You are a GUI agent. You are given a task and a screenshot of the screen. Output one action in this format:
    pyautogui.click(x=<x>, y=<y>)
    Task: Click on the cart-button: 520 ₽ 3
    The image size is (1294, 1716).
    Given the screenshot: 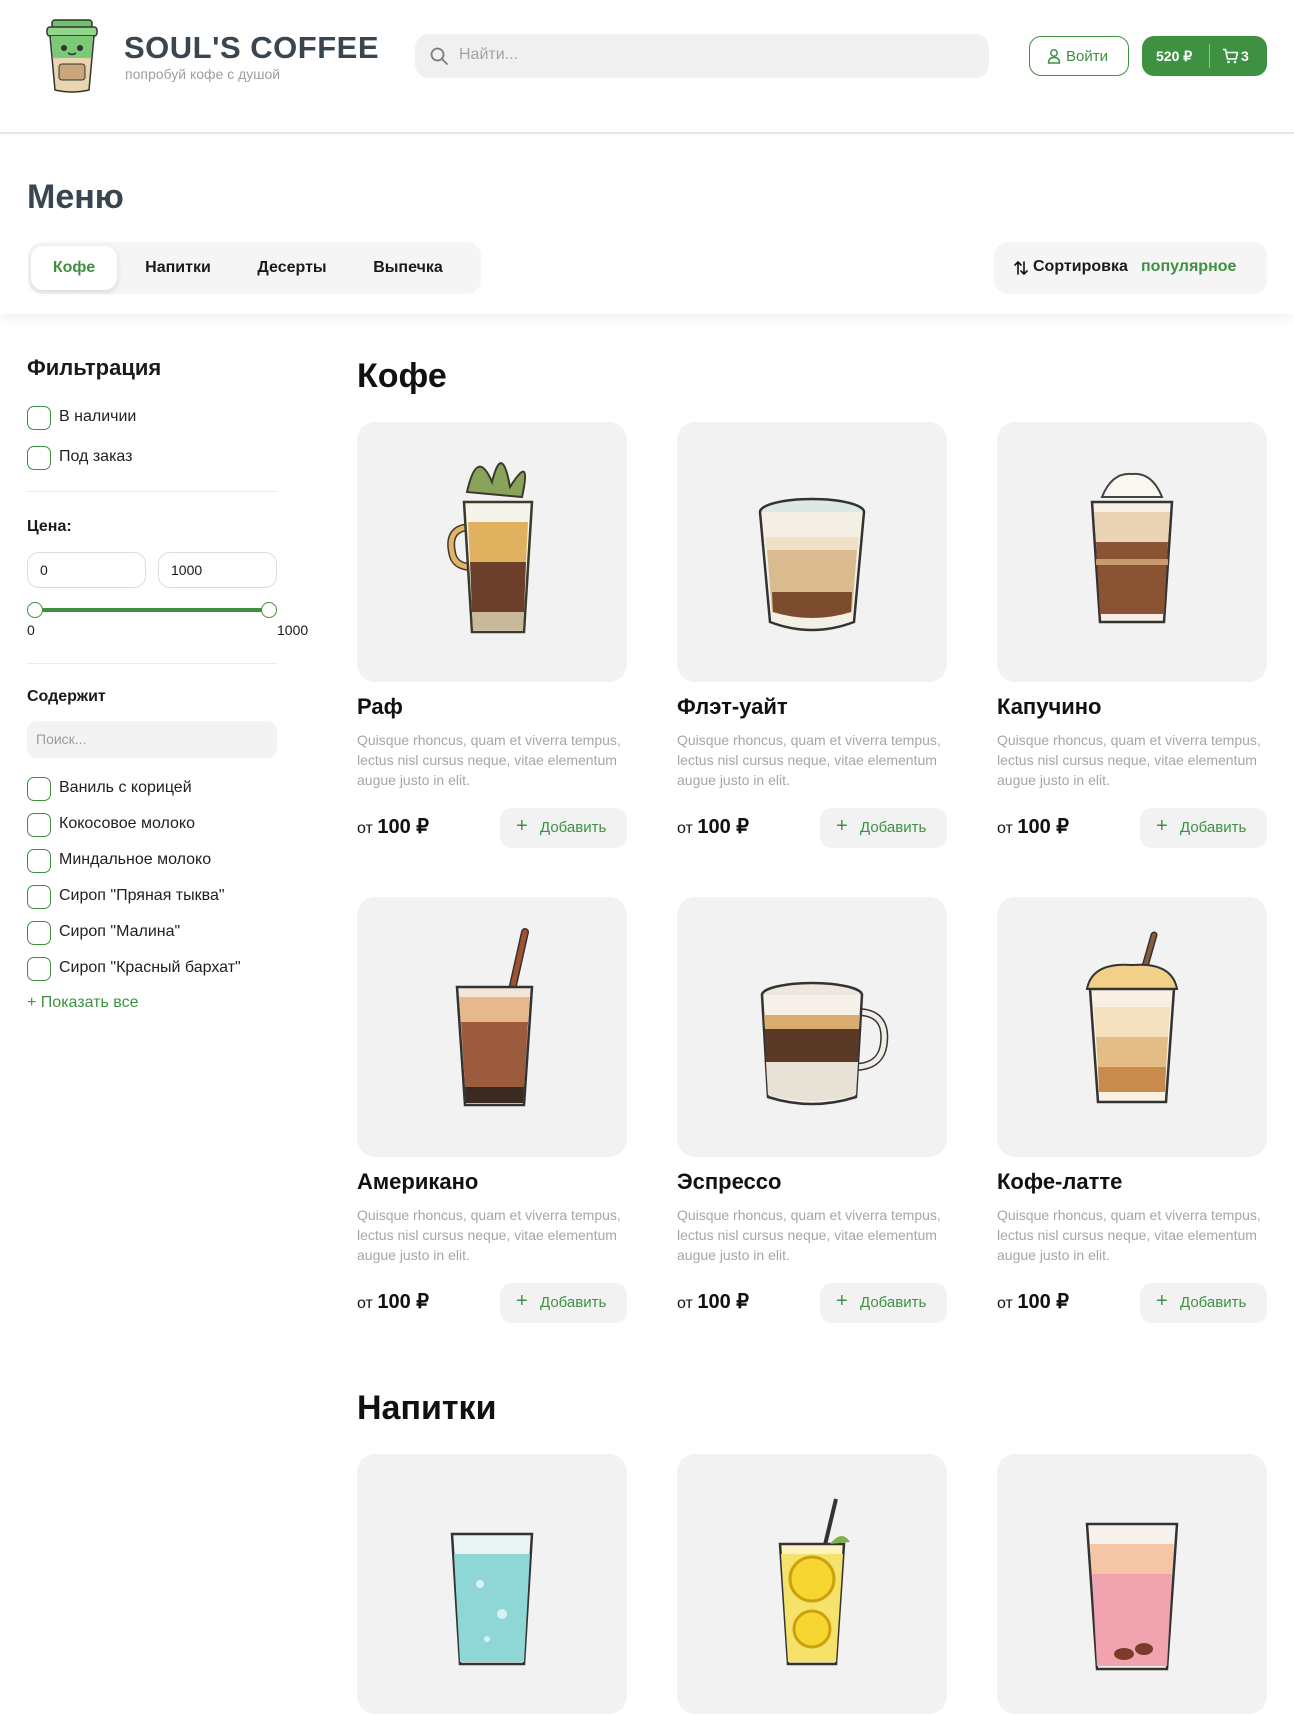 What is the action you would take?
    pyautogui.click(x=1204, y=56)
    